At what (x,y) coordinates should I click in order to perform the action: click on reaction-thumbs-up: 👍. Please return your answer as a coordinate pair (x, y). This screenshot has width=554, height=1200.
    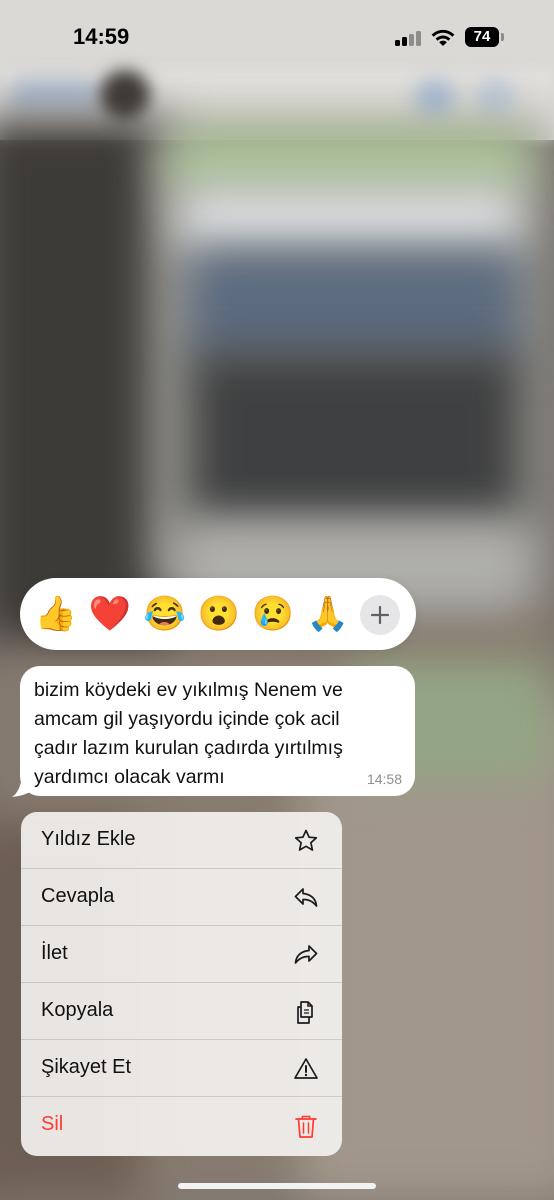
    Looking at the image, I should click on (56, 614).